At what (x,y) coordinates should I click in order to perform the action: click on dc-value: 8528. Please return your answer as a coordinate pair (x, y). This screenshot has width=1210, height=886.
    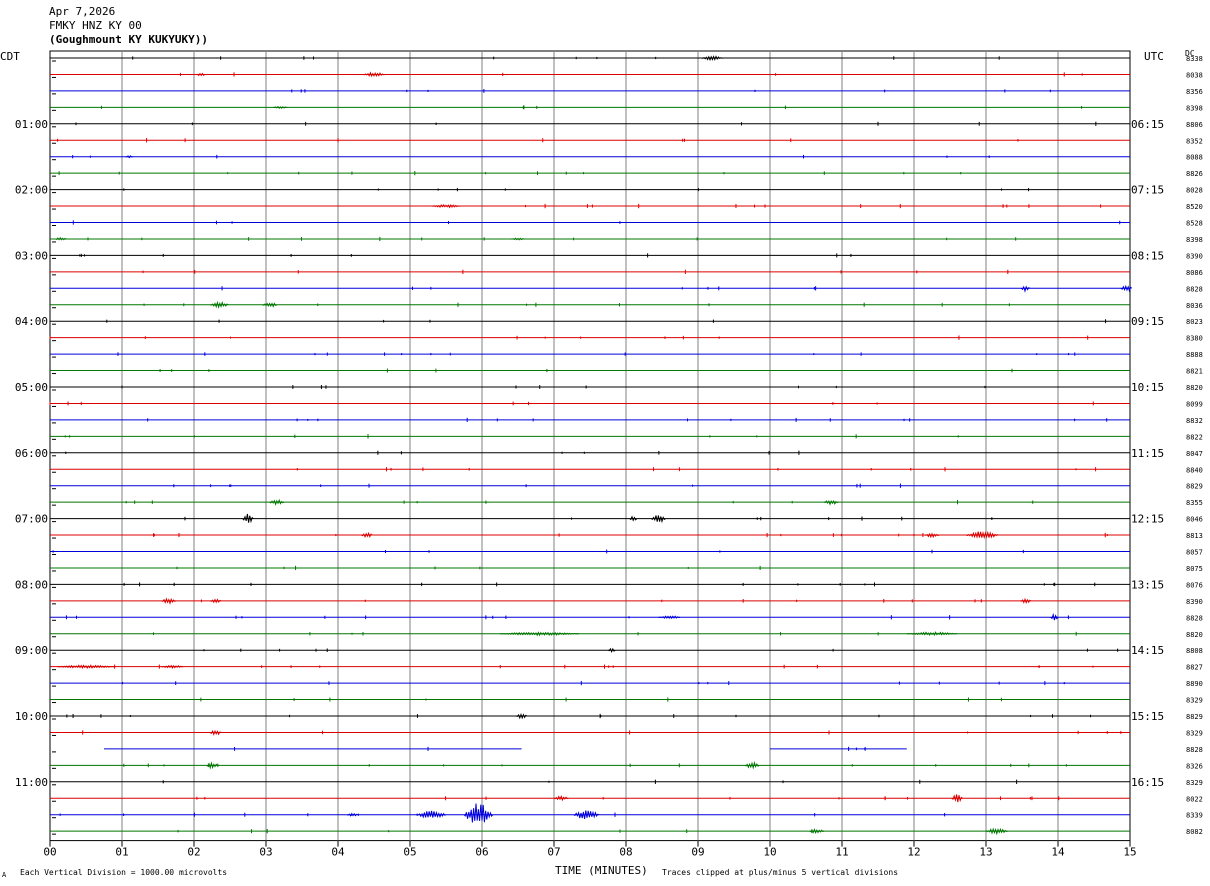
    Looking at the image, I should click on (1194, 224).